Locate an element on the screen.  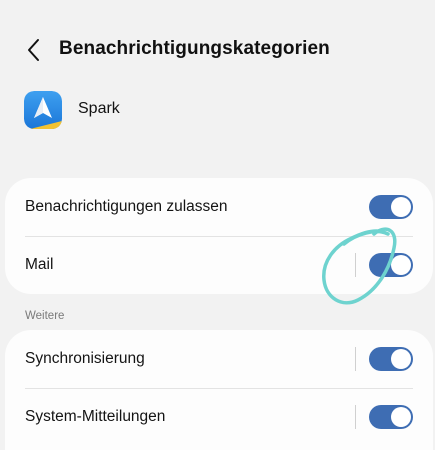
mail-label: Mail is located at coordinates (39, 264).